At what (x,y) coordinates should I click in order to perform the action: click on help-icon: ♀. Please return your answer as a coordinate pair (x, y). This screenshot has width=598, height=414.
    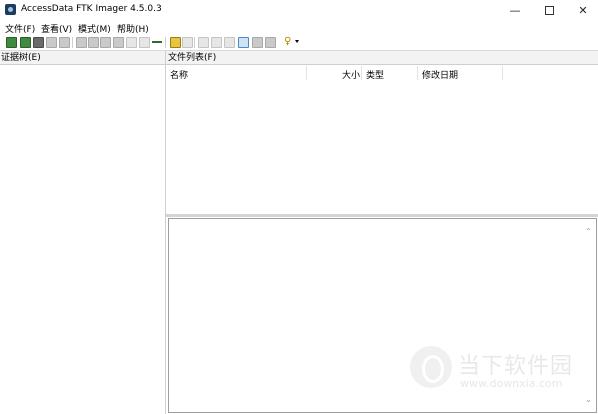
    Looking at the image, I should click on (287, 41).